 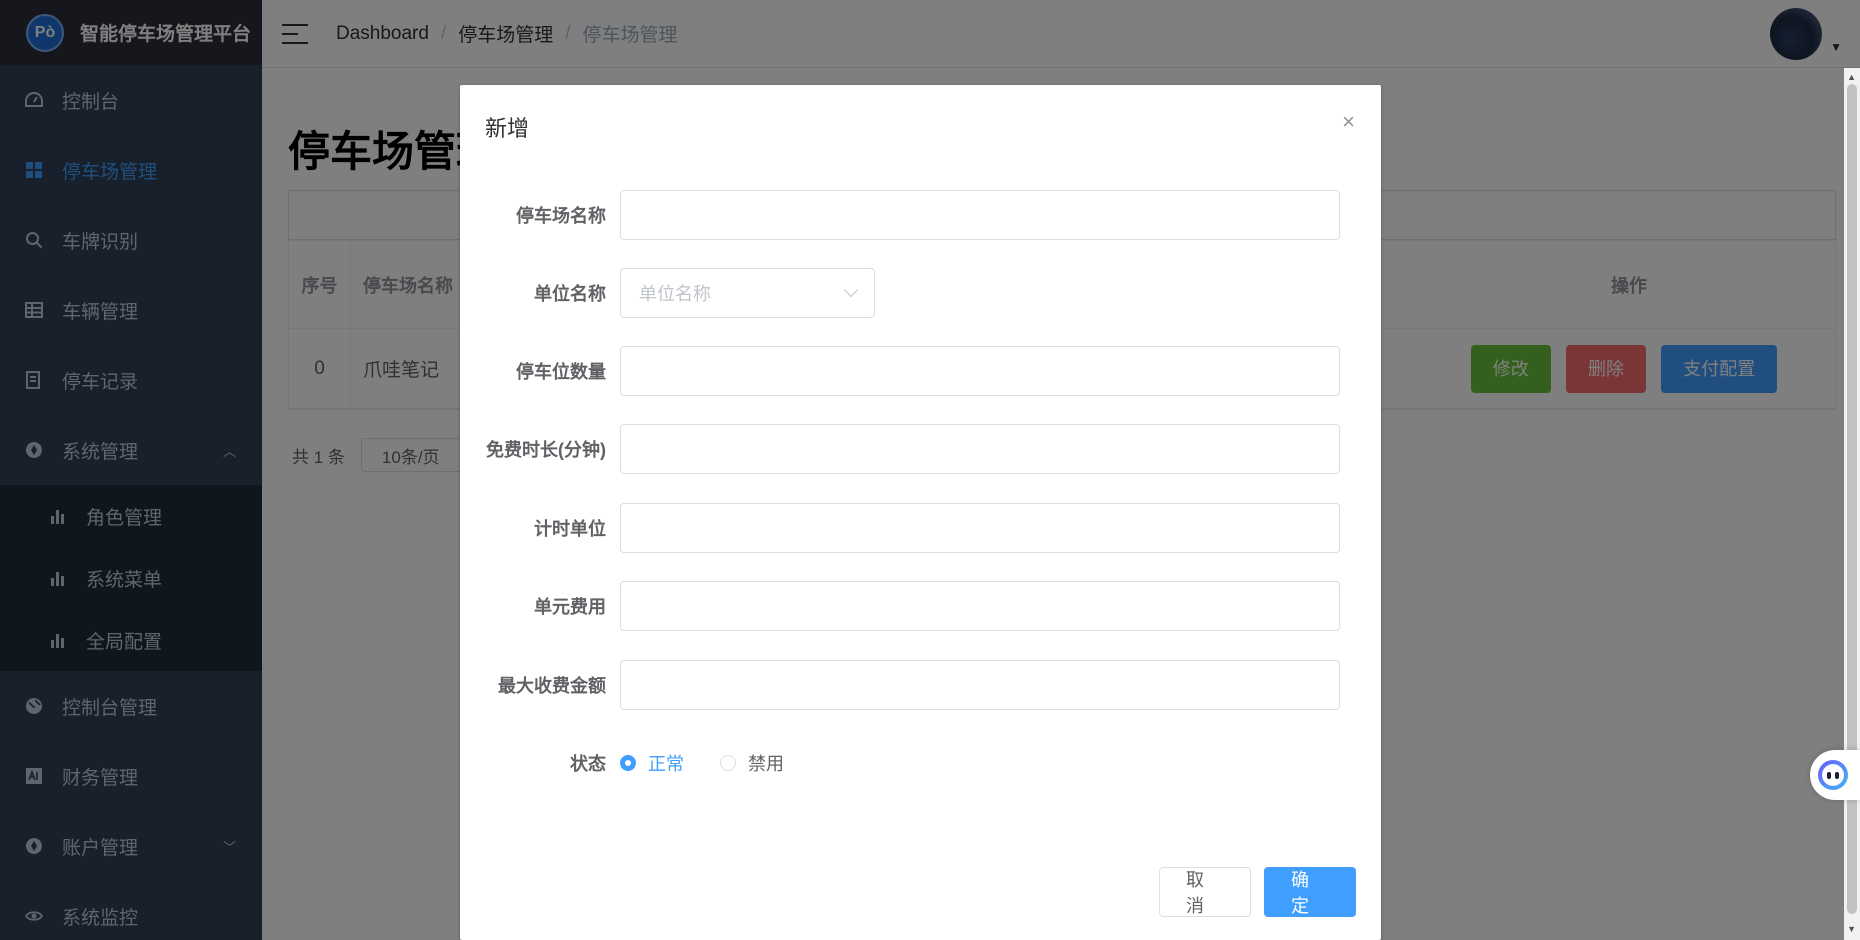 I want to click on status-radio-normal: 正常, so click(x=652, y=763).